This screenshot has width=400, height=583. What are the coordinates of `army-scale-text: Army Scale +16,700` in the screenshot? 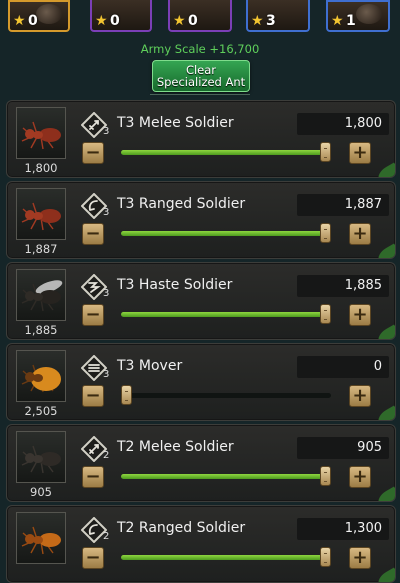 It's located at (200, 49).